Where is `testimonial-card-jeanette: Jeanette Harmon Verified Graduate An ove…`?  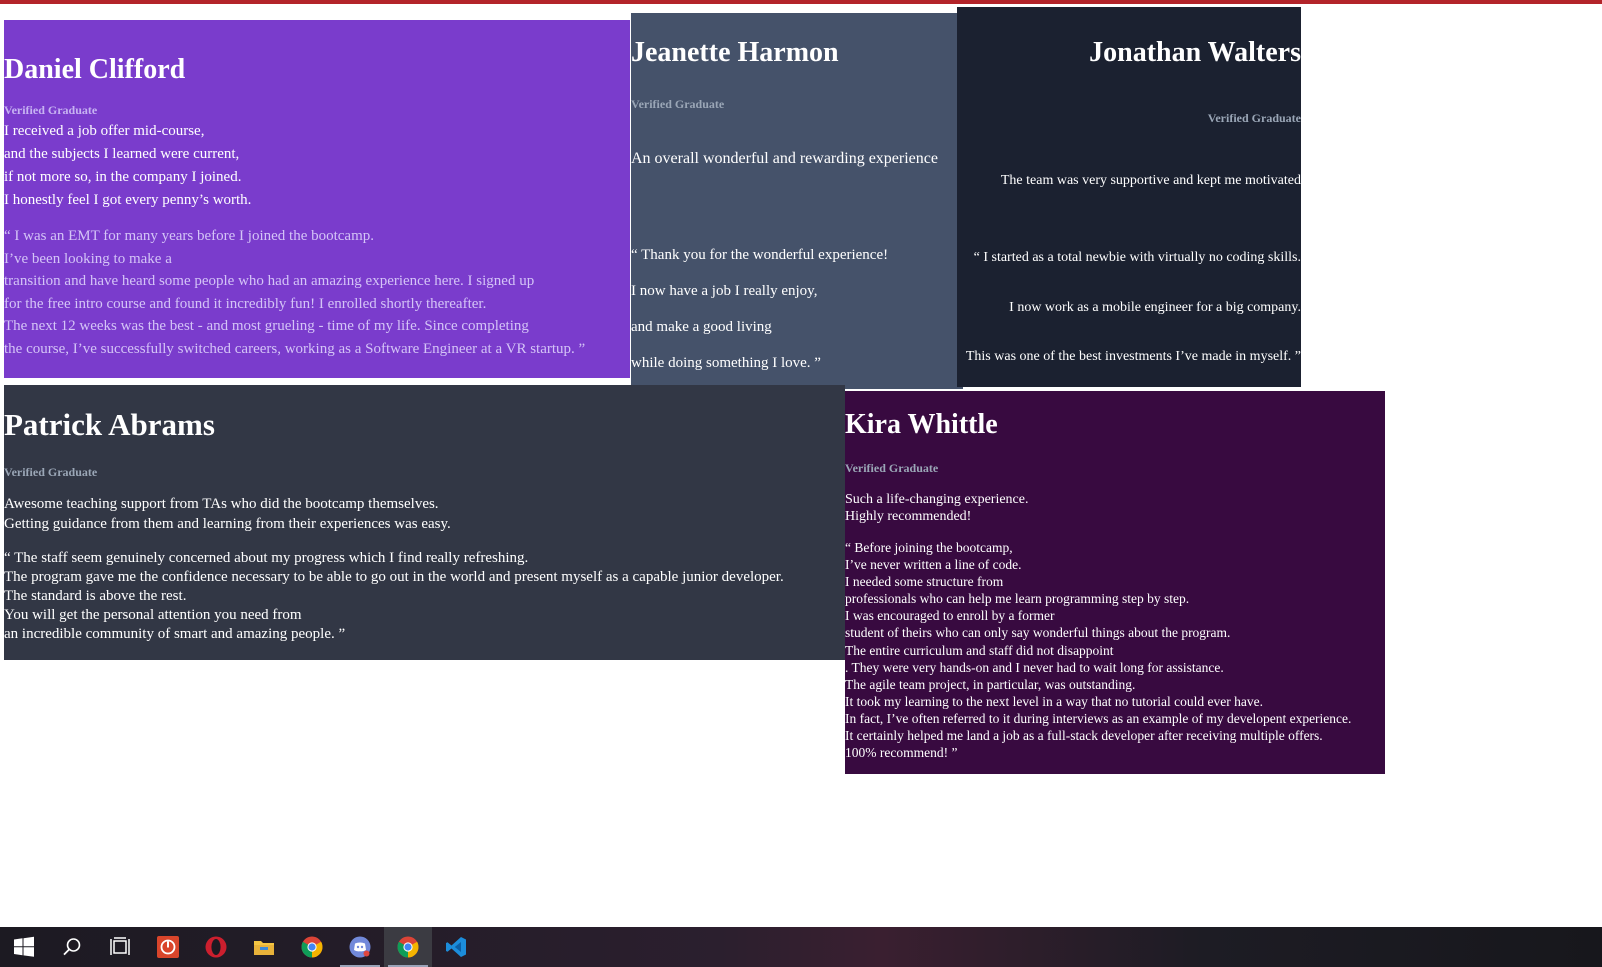
testimonial-card-jeanette: Jeanette Harmon Verified Graduate An ove… is located at coordinates (797, 201).